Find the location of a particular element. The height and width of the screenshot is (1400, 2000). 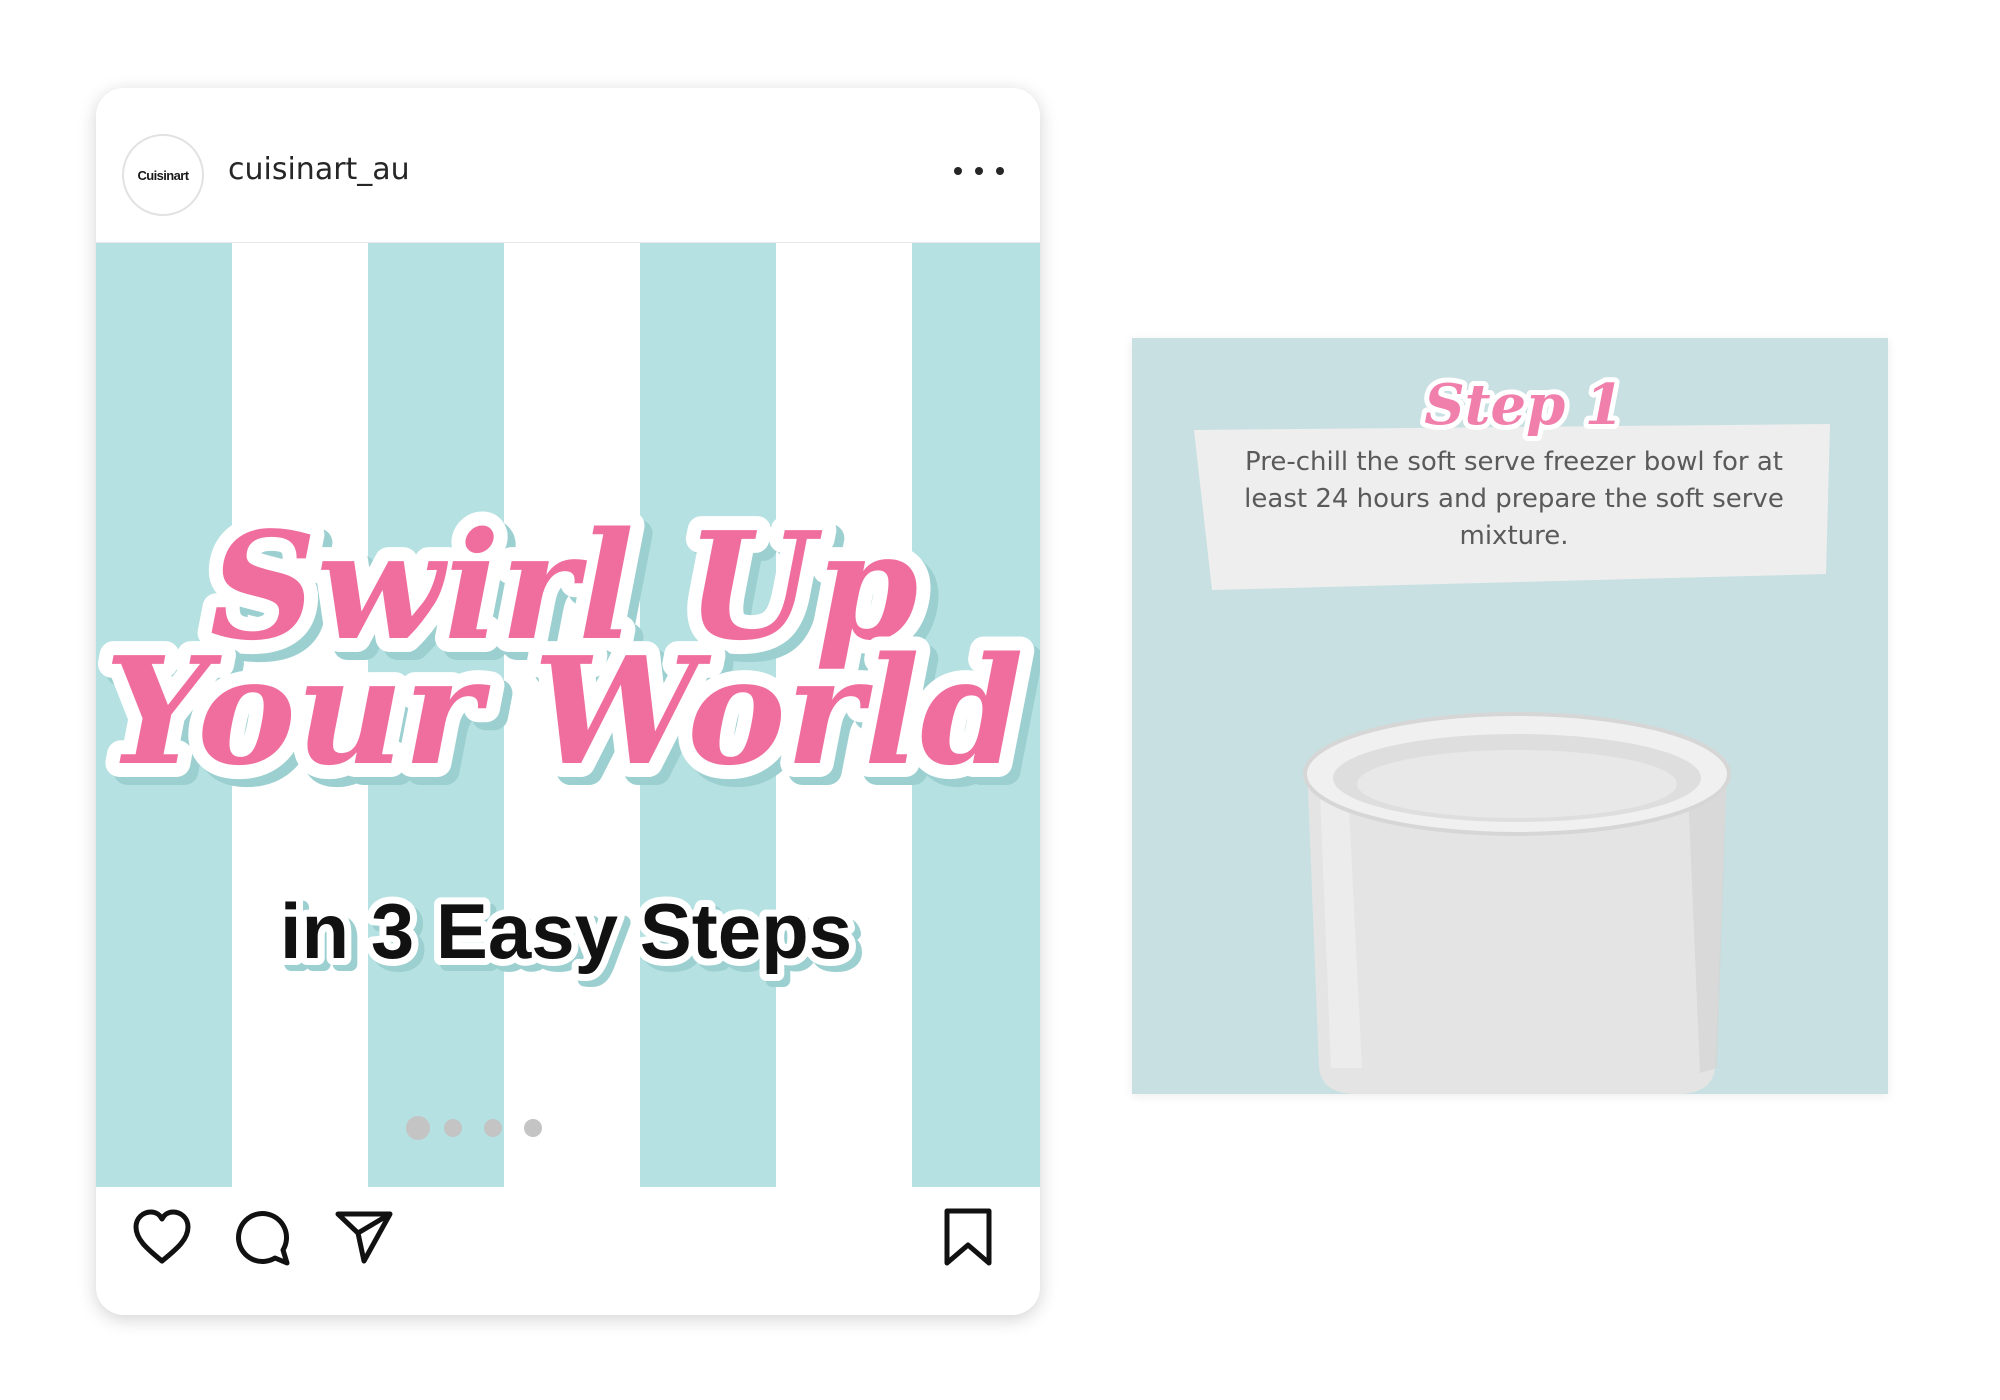

freezer-bowl-image is located at coordinates (1517, 903).